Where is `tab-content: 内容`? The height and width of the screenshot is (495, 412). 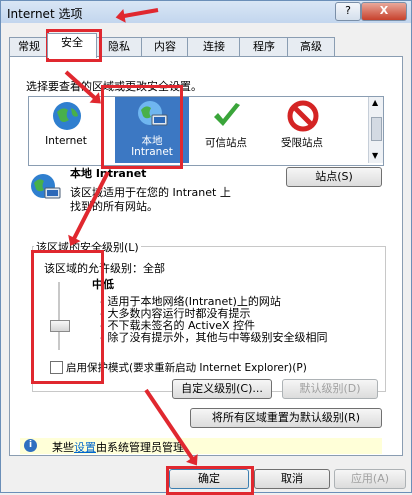
tab-content: 内容 is located at coordinates (165, 47).